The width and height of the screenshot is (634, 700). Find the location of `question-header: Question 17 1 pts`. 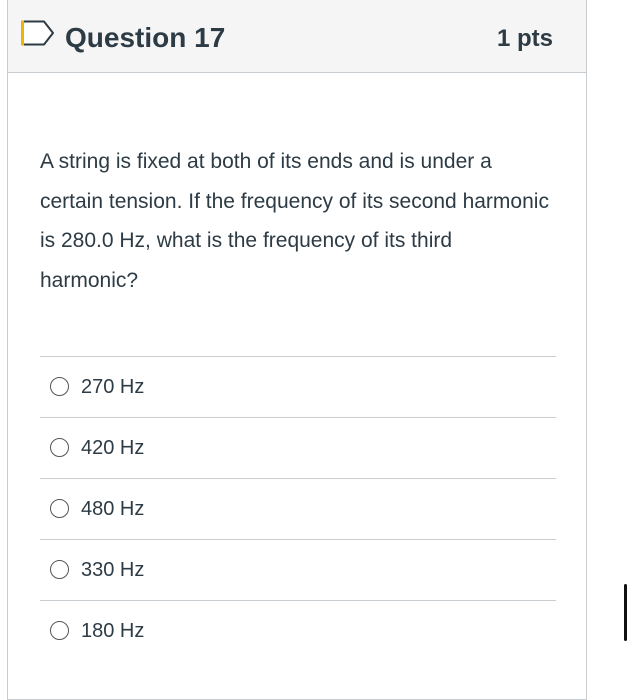

question-header: Question 17 1 pts is located at coordinates (297, 36).